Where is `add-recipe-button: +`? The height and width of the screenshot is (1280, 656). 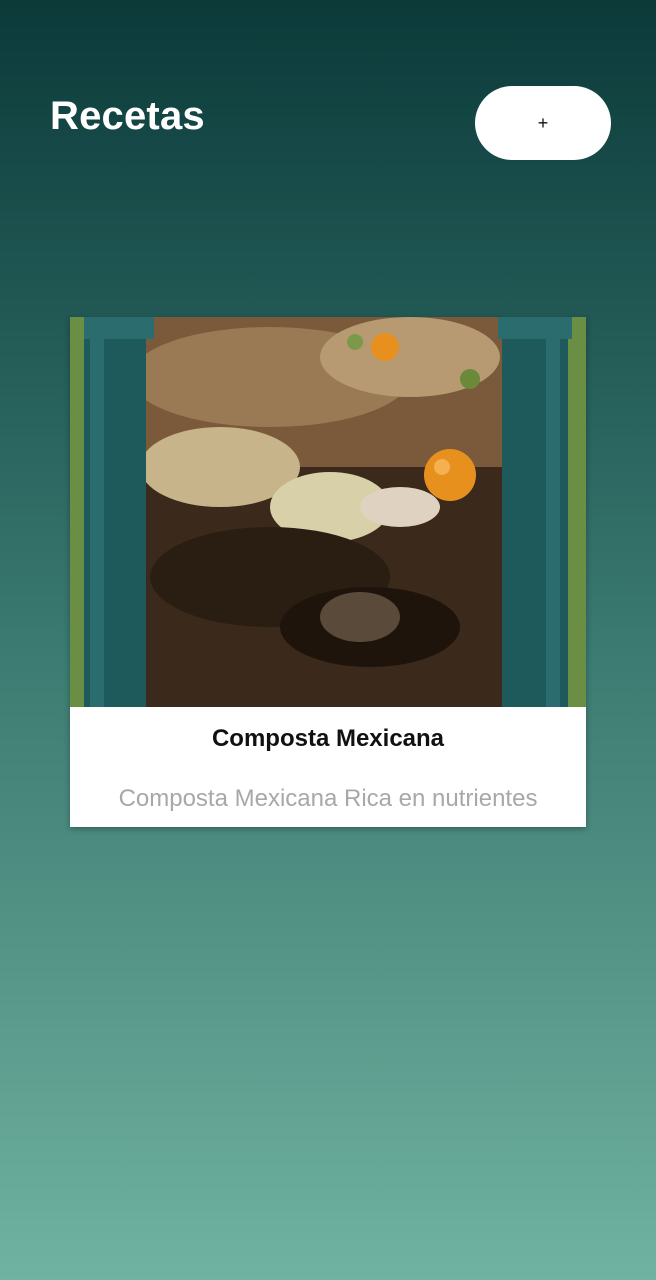
add-recipe-button: + is located at coordinates (543, 123).